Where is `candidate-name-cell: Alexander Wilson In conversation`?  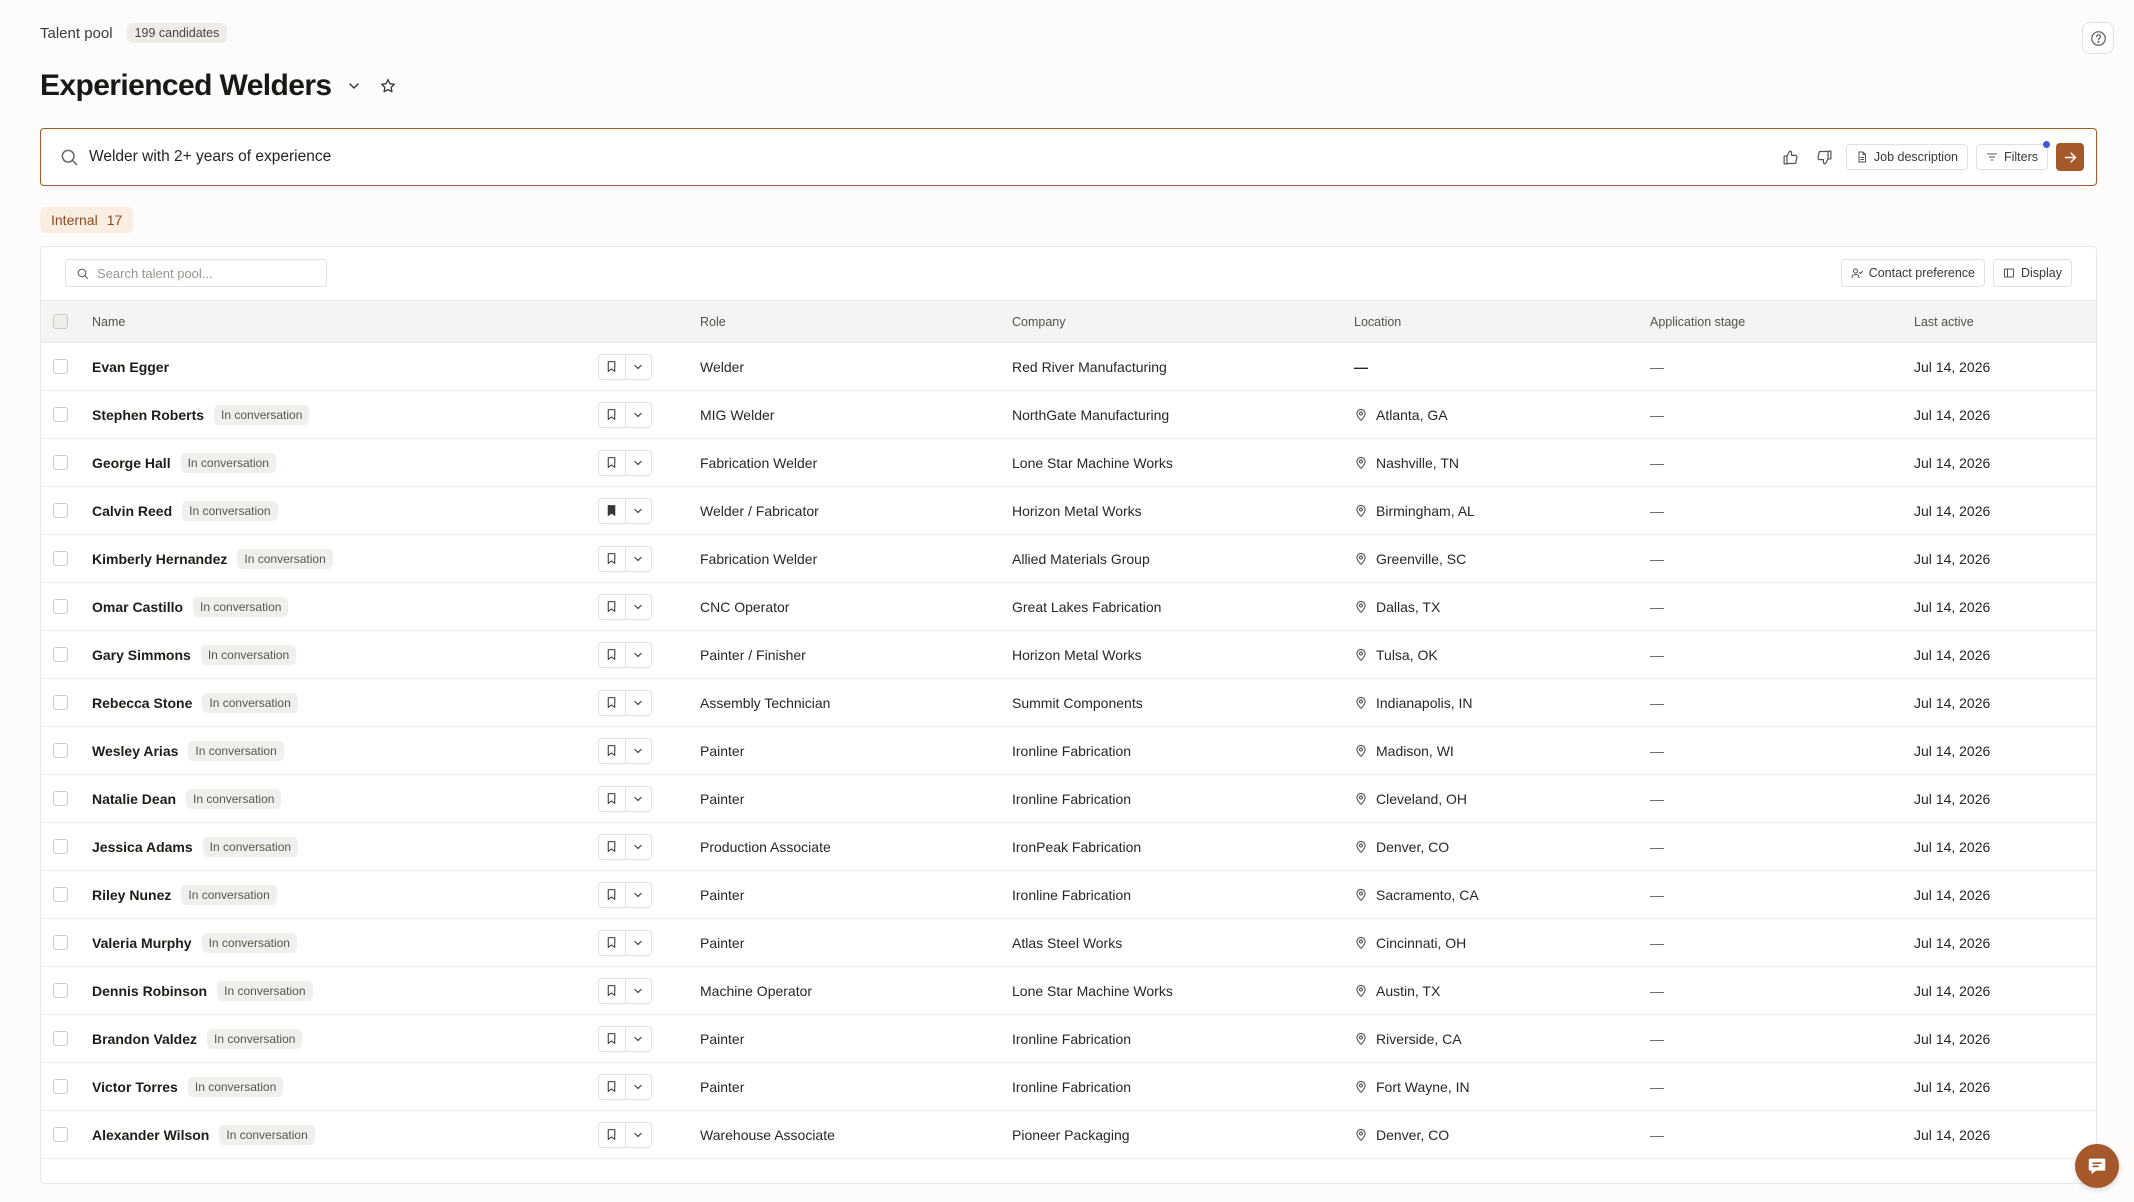
candidate-name-cell: Alexander Wilson In conversation is located at coordinates (203, 1134).